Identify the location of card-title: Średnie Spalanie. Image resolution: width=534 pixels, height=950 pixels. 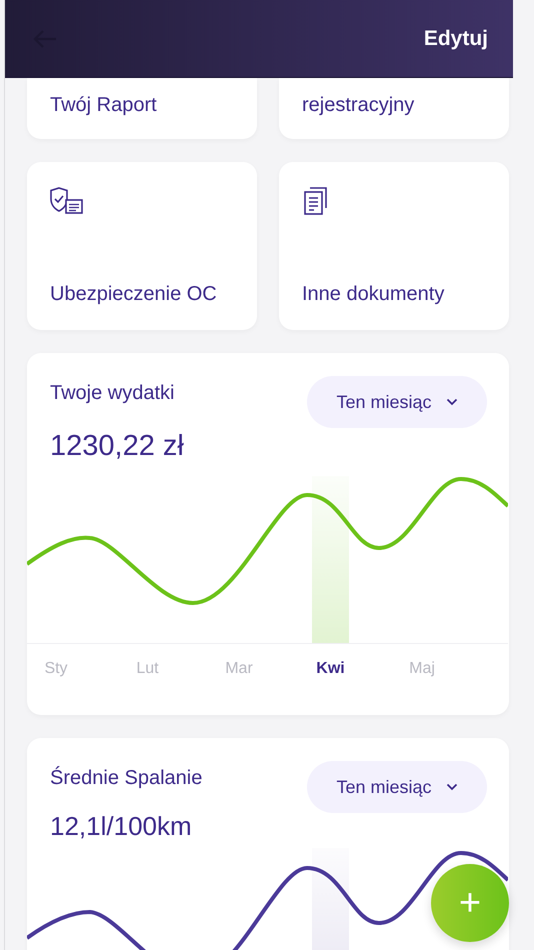
(126, 778).